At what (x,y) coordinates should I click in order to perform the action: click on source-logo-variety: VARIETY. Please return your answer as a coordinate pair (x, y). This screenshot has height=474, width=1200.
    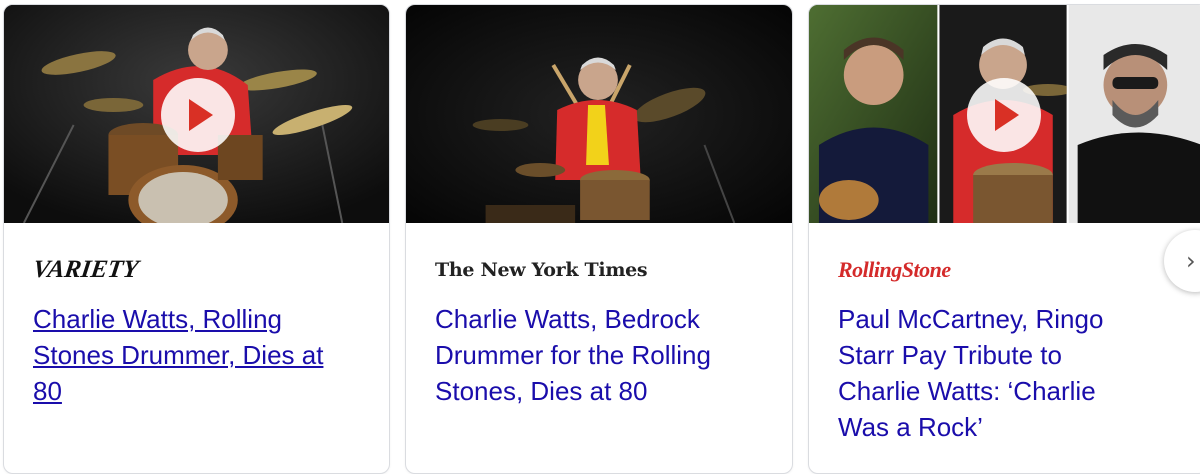
    Looking at the image, I should click on (86, 270).